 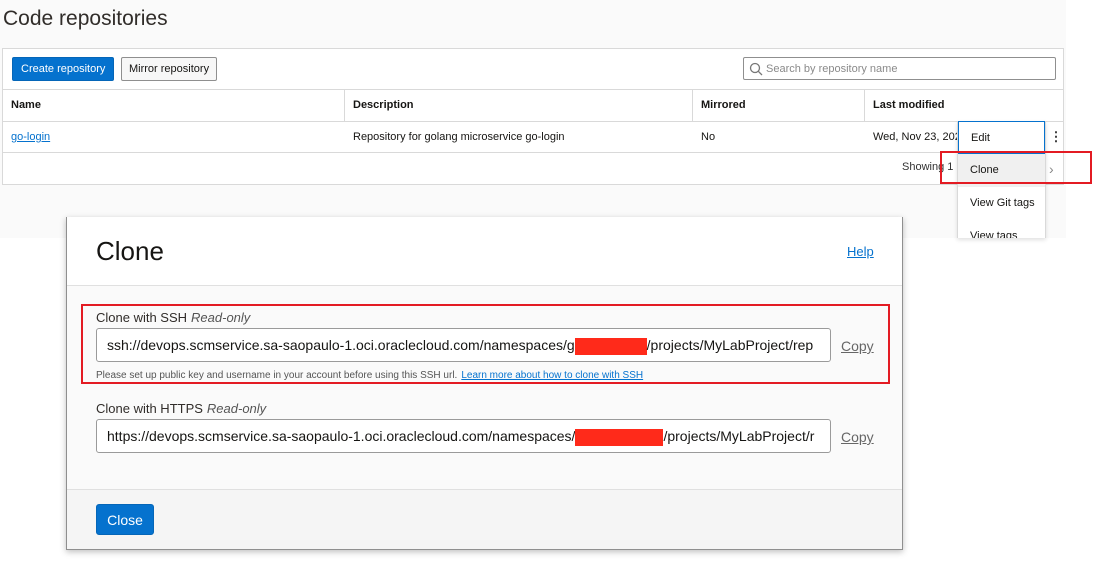 I want to click on repository-link-go-login: go-login, so click(x=30, y=137).